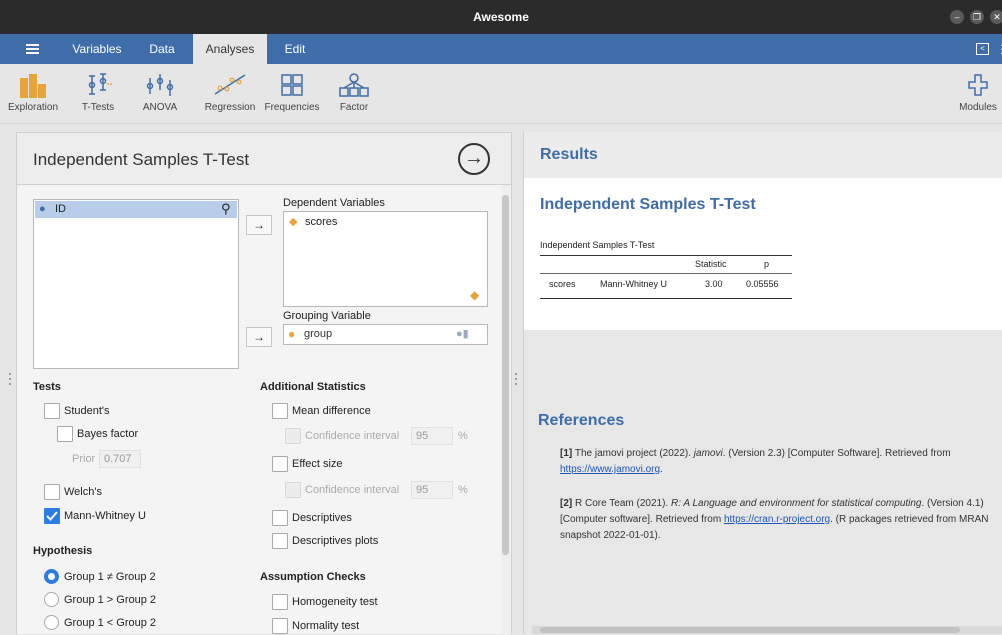 This screenshot has width=1002, height=635. What do you see at coordinates (326, 626) in the screenshot?
I see `normality-label: Normality test` at bounding box center [326, 626].